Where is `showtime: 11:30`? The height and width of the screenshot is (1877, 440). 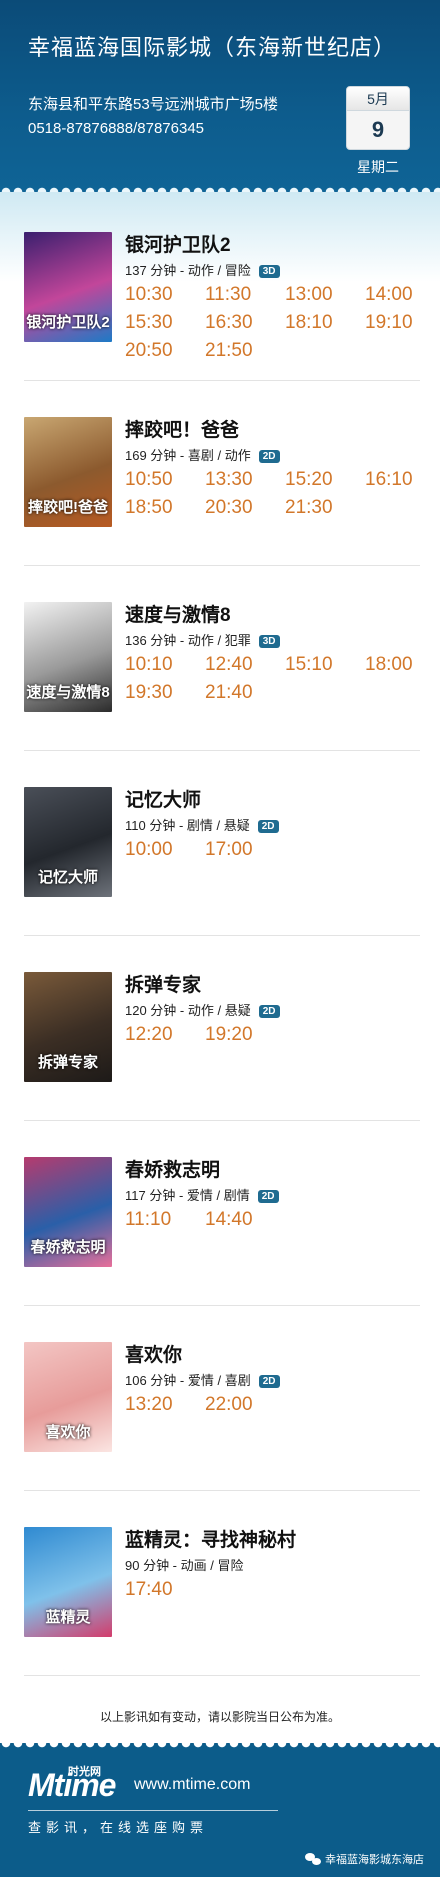
showtime: 11:30 is located at coordinates (245, 295).